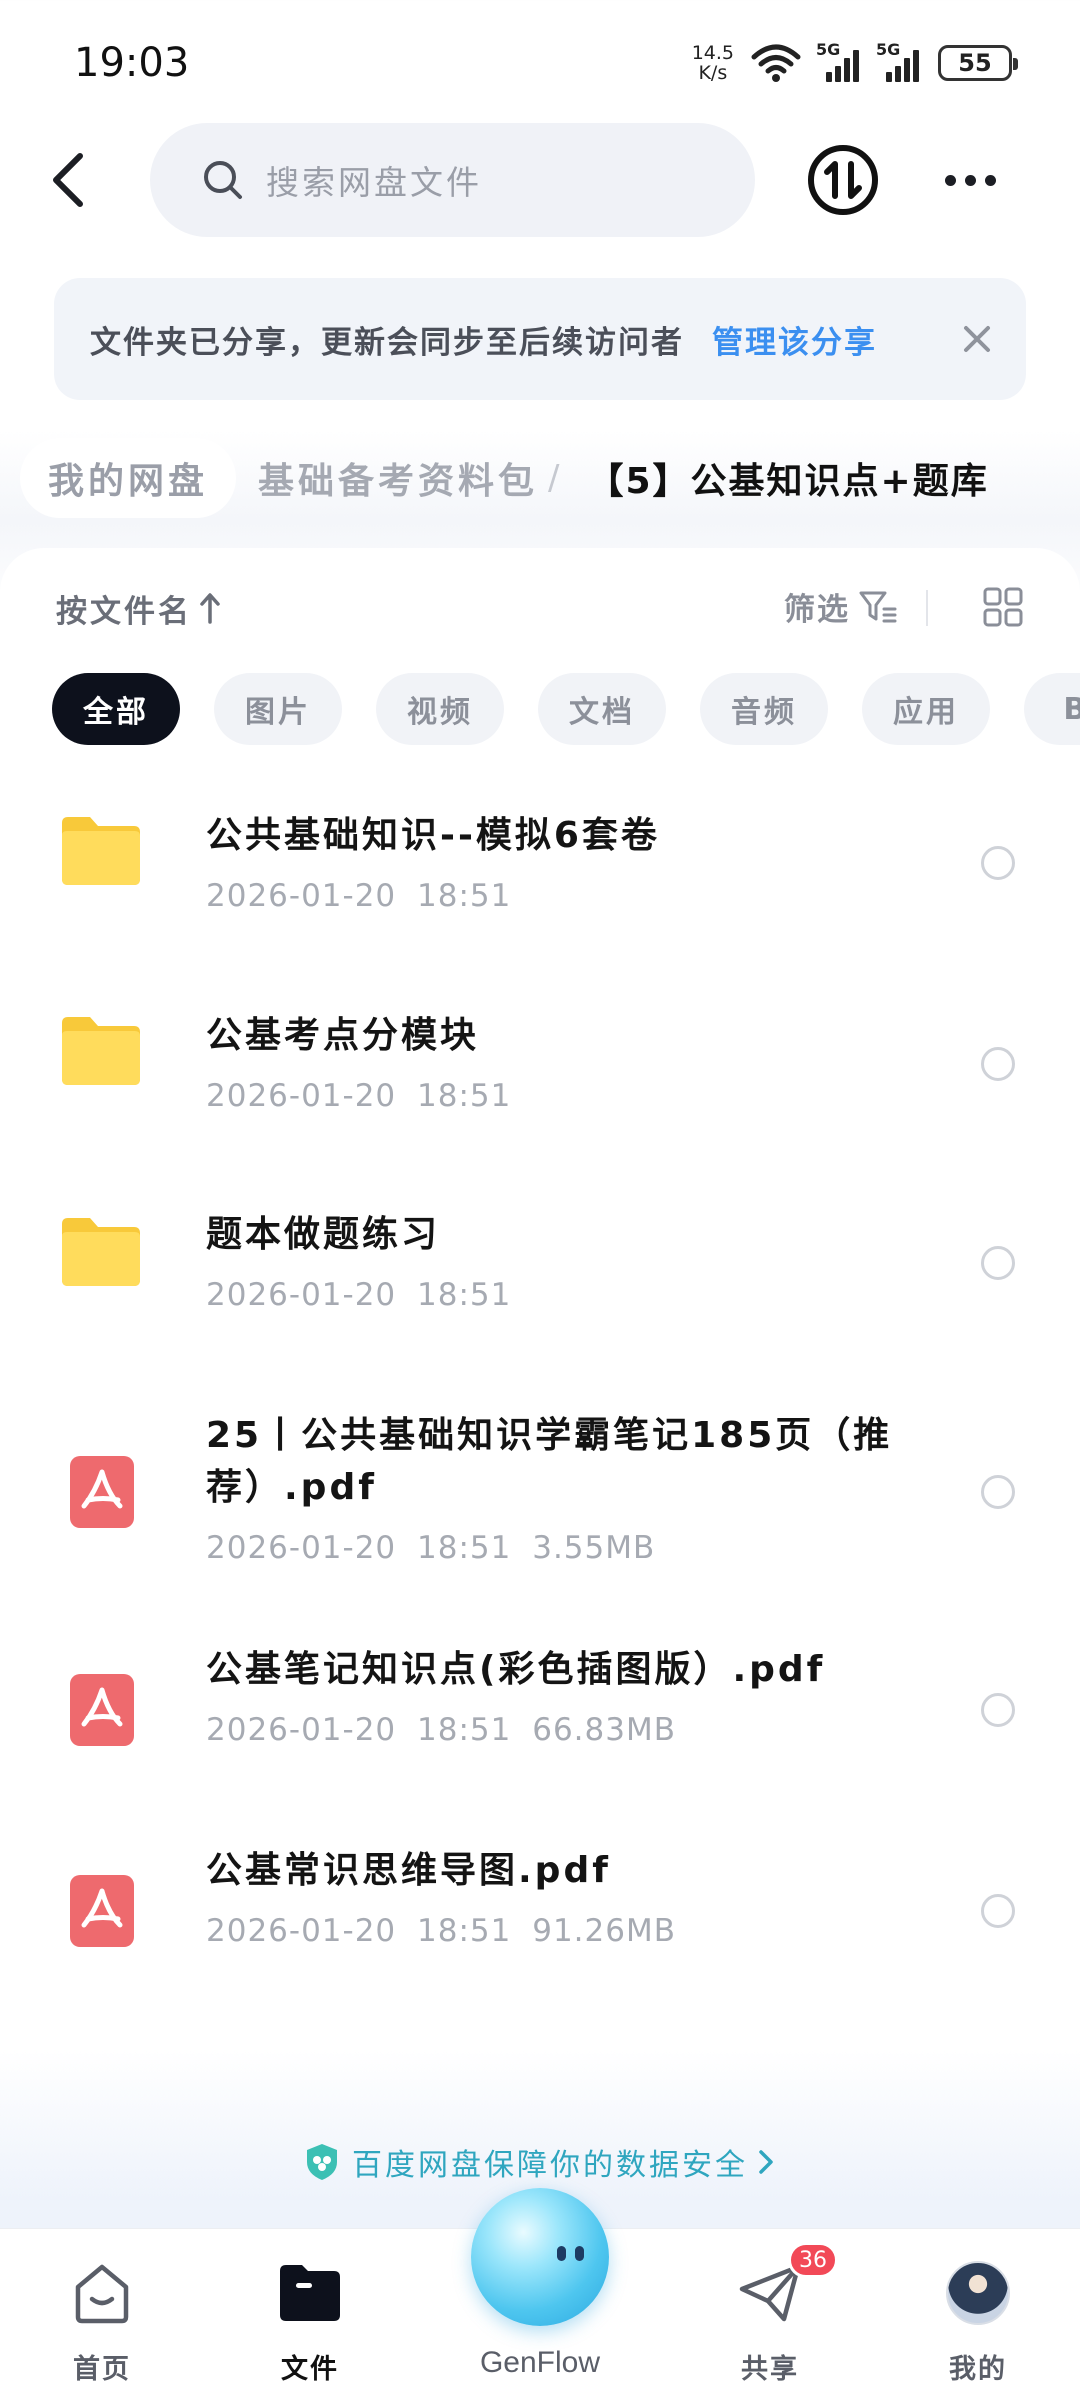  What do you see at coordinates (323, 1234) in the screenshot?
I see `file-name: 题本做题练习` at bounding box center [323, 1234].